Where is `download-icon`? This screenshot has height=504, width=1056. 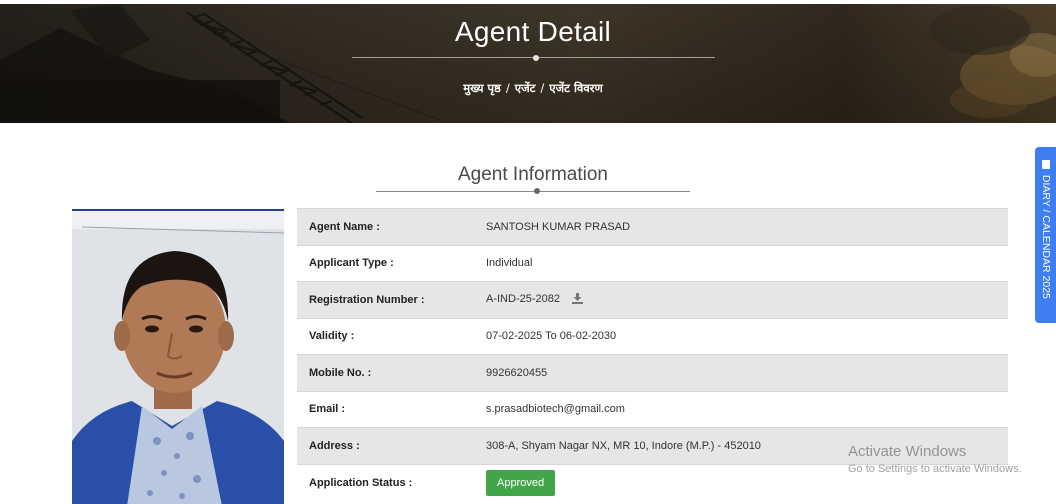 download-icon is located at coordinates (577, 299).